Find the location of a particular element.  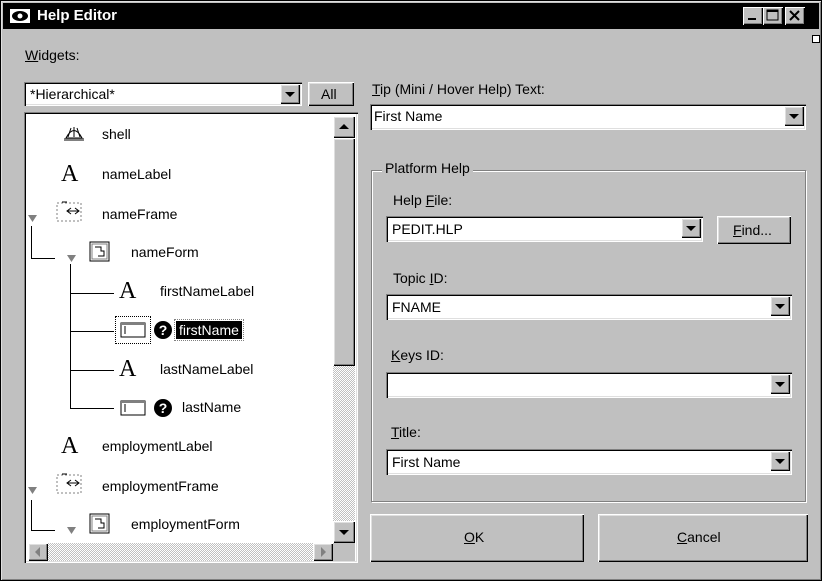

tree-item-last-name: lastName is located at coordinates (211, 407).